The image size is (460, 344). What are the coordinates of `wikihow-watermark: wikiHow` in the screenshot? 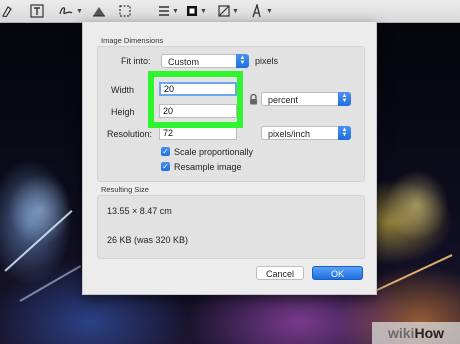 It's located at (416, 333).